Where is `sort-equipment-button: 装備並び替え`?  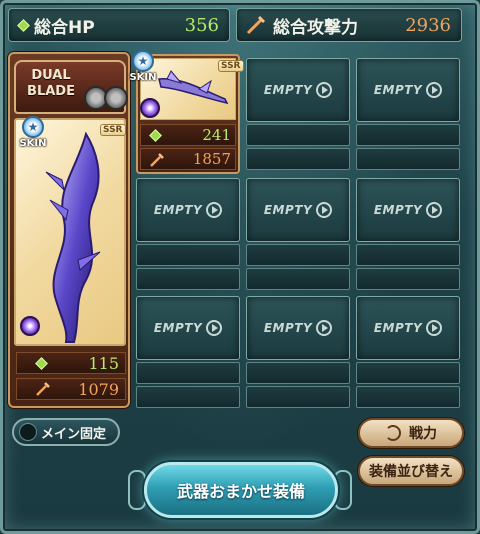
sort-equipment-button: 装備並び替え is located at coordinates (411, 471).